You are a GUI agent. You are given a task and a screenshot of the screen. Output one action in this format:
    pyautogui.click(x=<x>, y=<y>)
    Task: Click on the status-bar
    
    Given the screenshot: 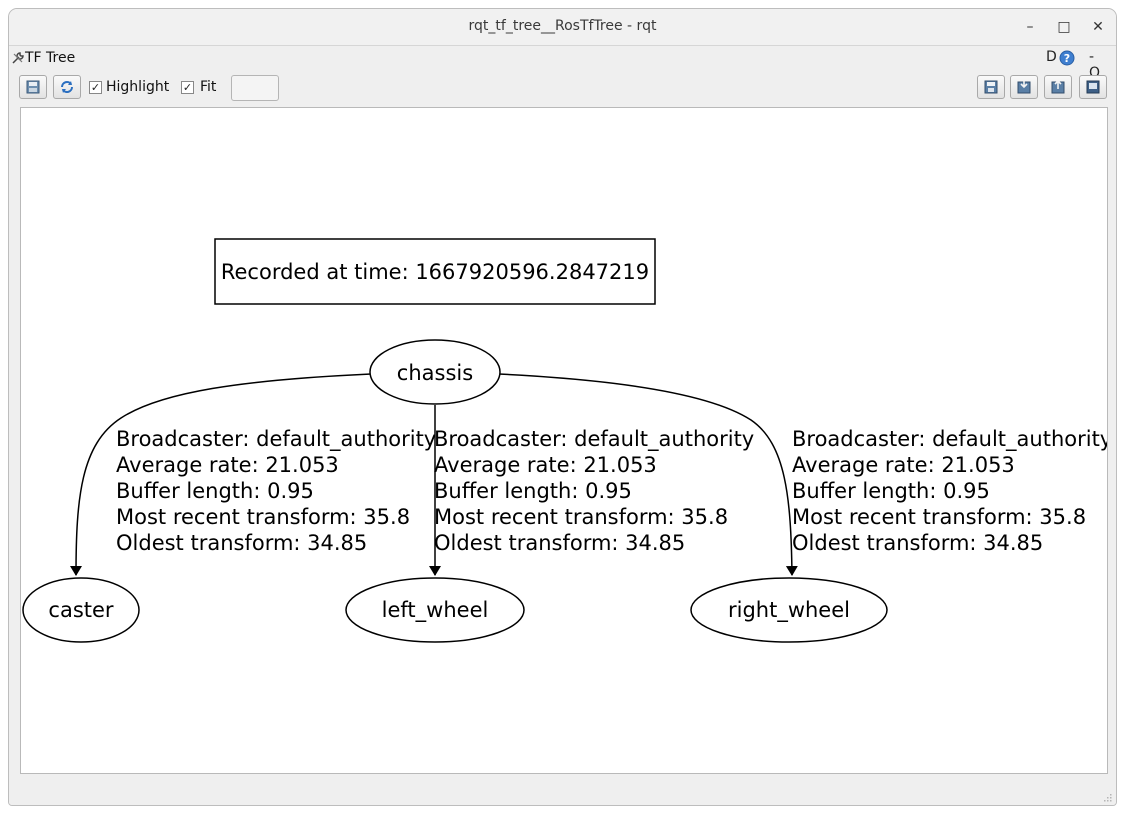 What is the action you would take?
    pyautogui.click(x=562, y=793)
    